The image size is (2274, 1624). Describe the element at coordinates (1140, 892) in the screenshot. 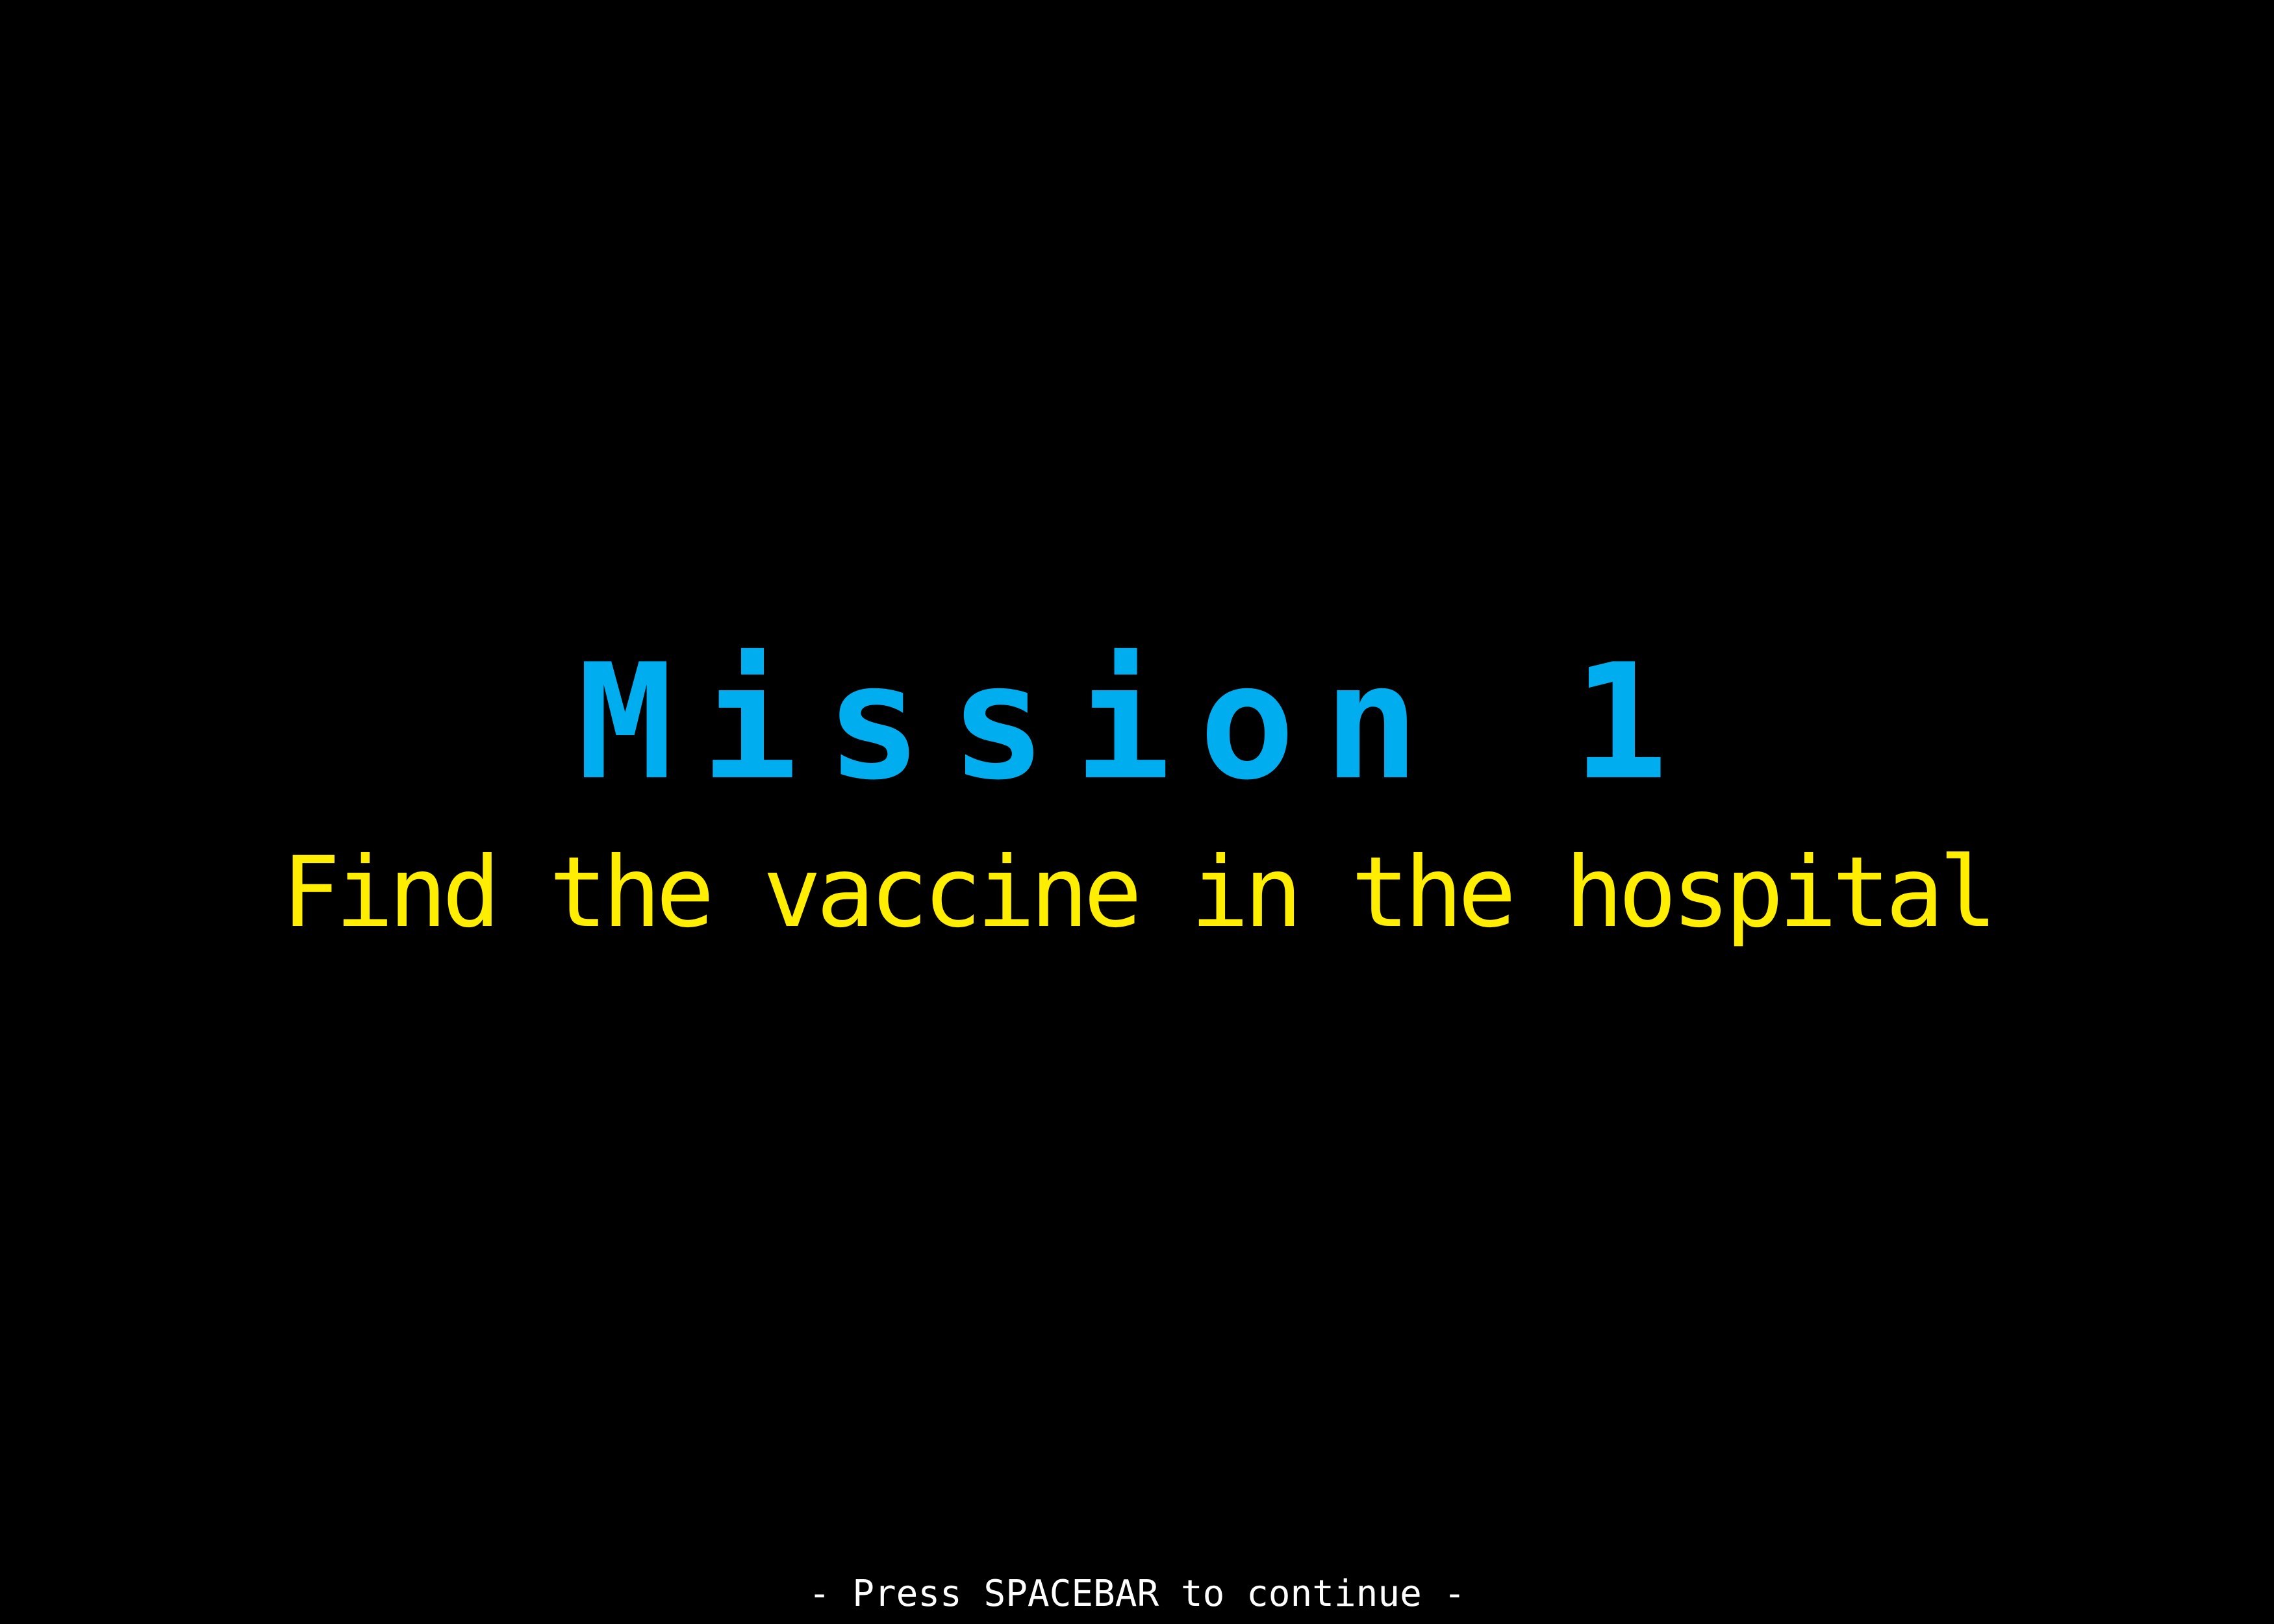

I see `mission-objective: Find the vaccine in the hospital` at that location.